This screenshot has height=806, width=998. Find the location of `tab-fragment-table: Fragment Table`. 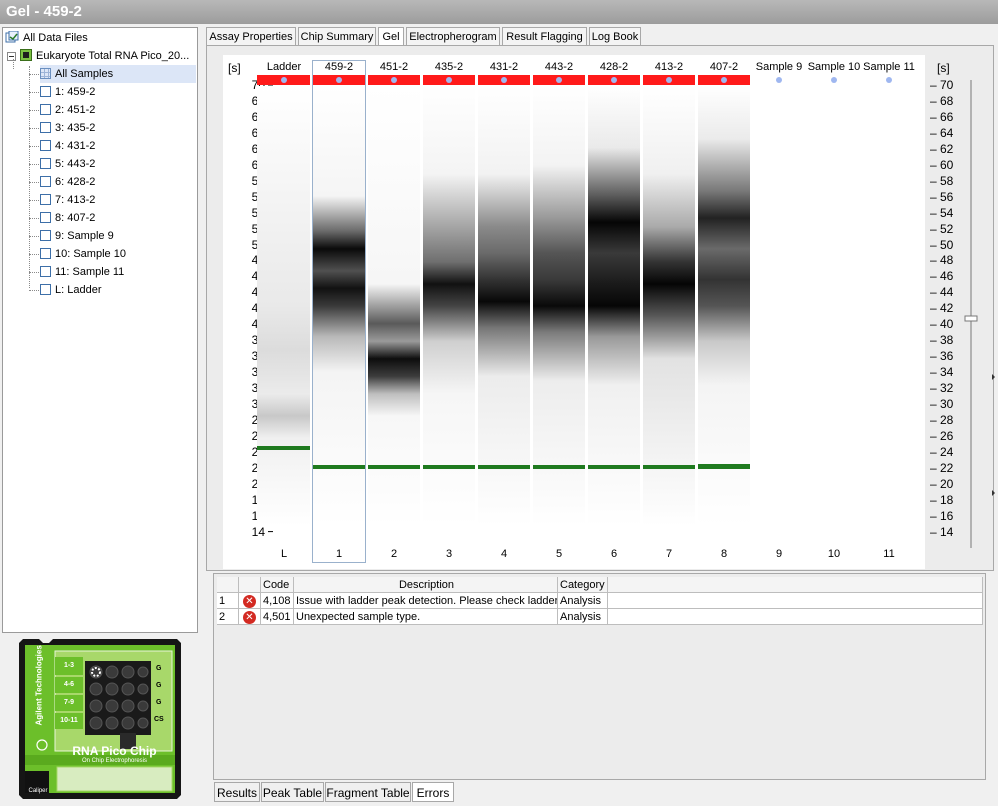

tab-fragment-table: Fragment Table is located at coordinates (368, 792).